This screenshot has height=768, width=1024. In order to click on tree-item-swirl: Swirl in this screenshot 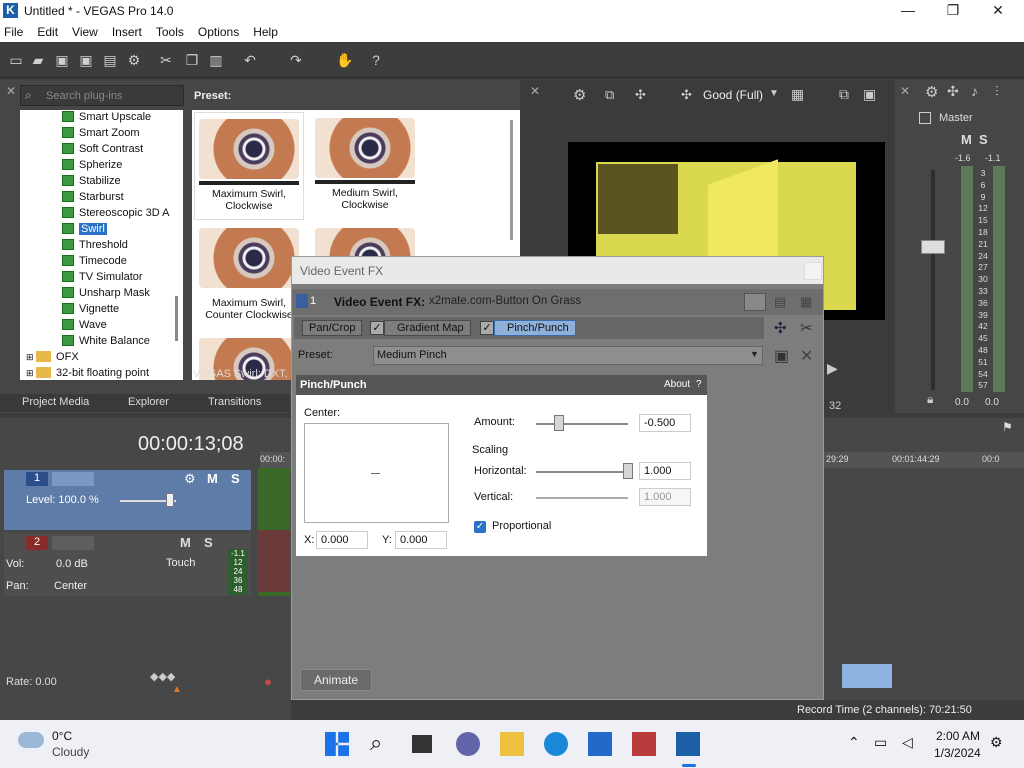, I will do `click(84, 231)`.